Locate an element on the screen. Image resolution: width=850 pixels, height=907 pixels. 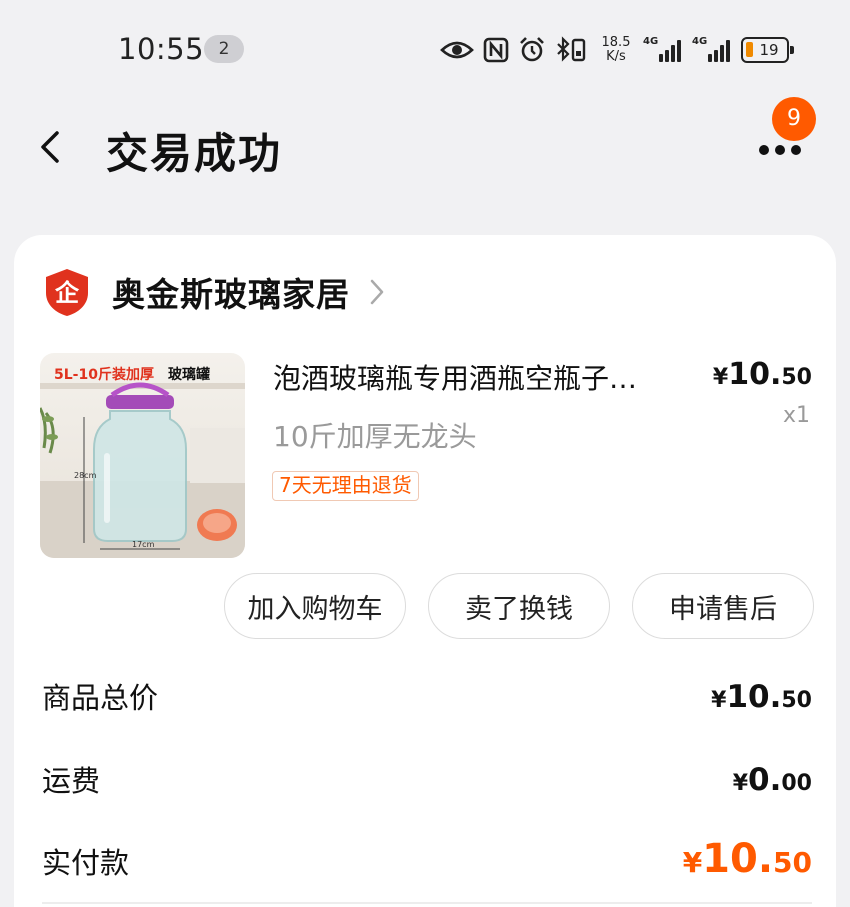
return-policy-tag: 7天无理由退货 is located at coordinates (345, 486).